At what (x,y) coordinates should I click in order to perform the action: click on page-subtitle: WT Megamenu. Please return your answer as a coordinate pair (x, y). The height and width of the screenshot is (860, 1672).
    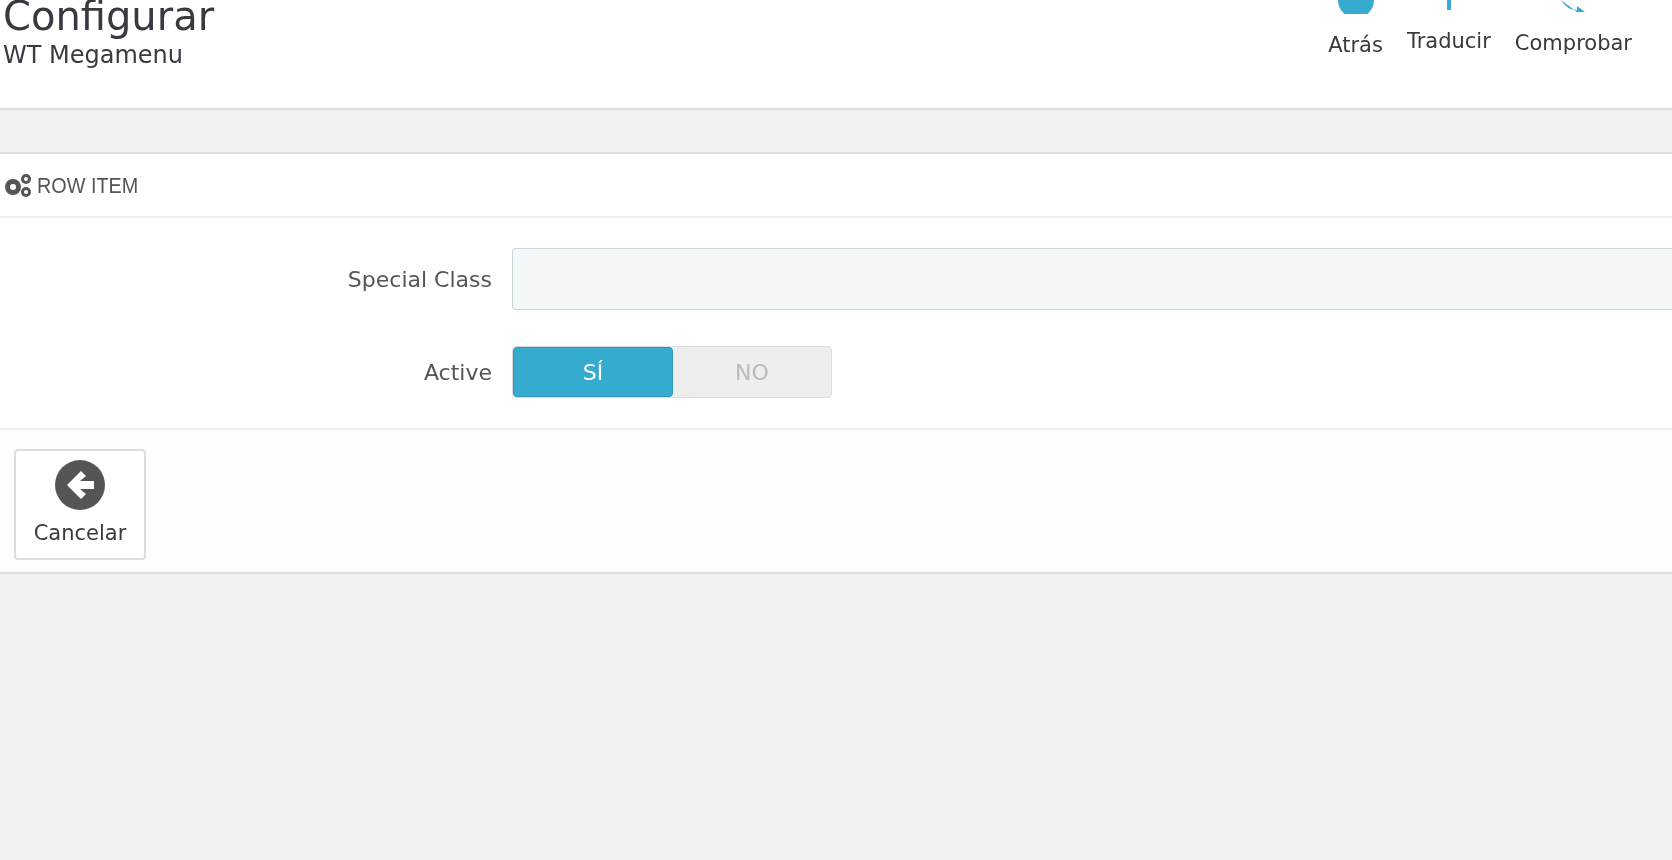
    Looking at the image, I should click on (93, 55).